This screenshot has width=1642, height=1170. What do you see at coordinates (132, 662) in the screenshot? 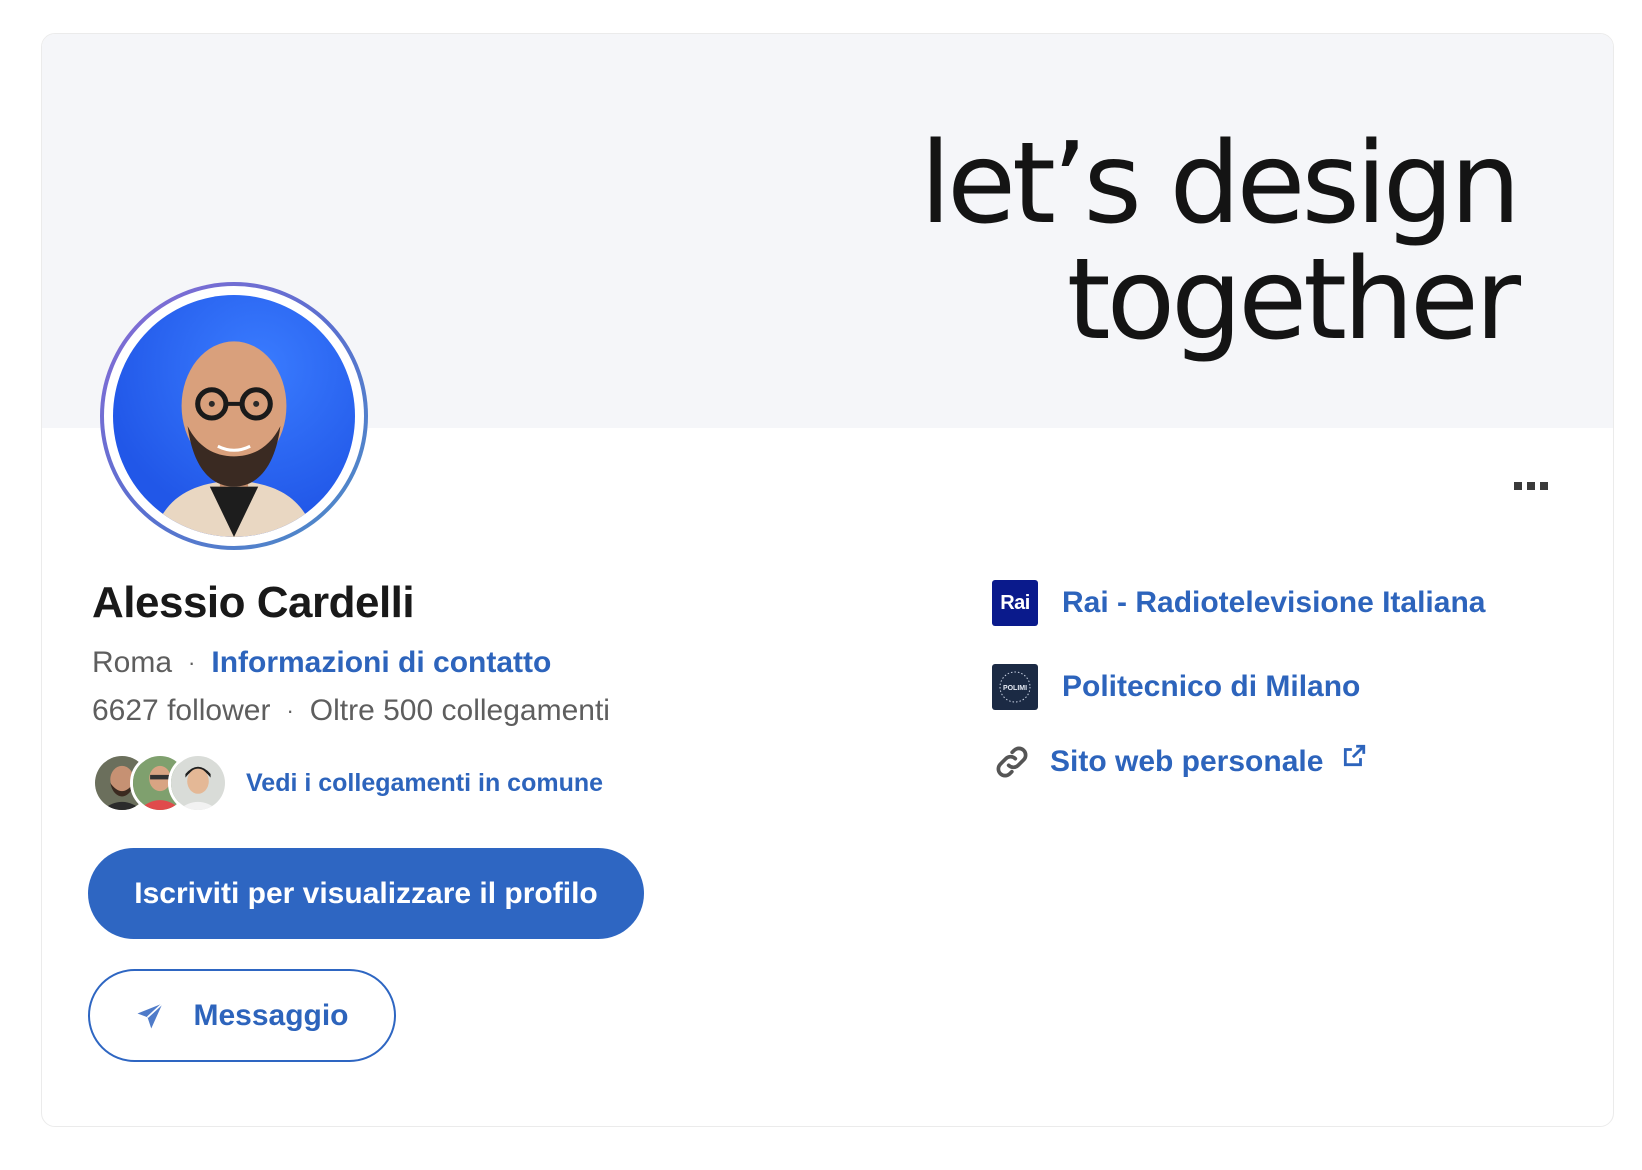
I see `location-text: Roma` at bounding box center [132, 662].